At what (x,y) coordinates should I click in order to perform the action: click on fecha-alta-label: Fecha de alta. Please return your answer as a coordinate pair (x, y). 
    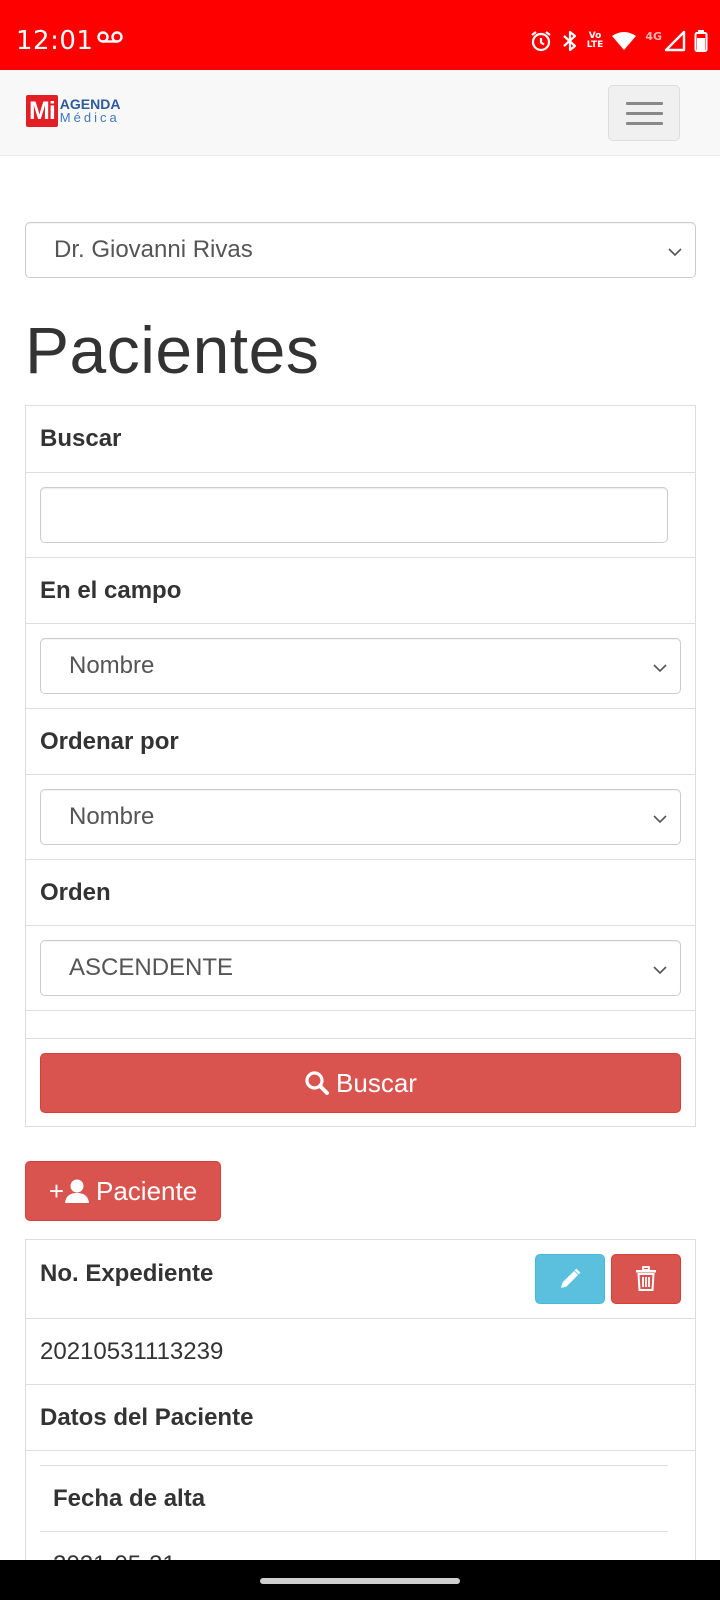
    Looking at the image, I should click on (129, 1498).